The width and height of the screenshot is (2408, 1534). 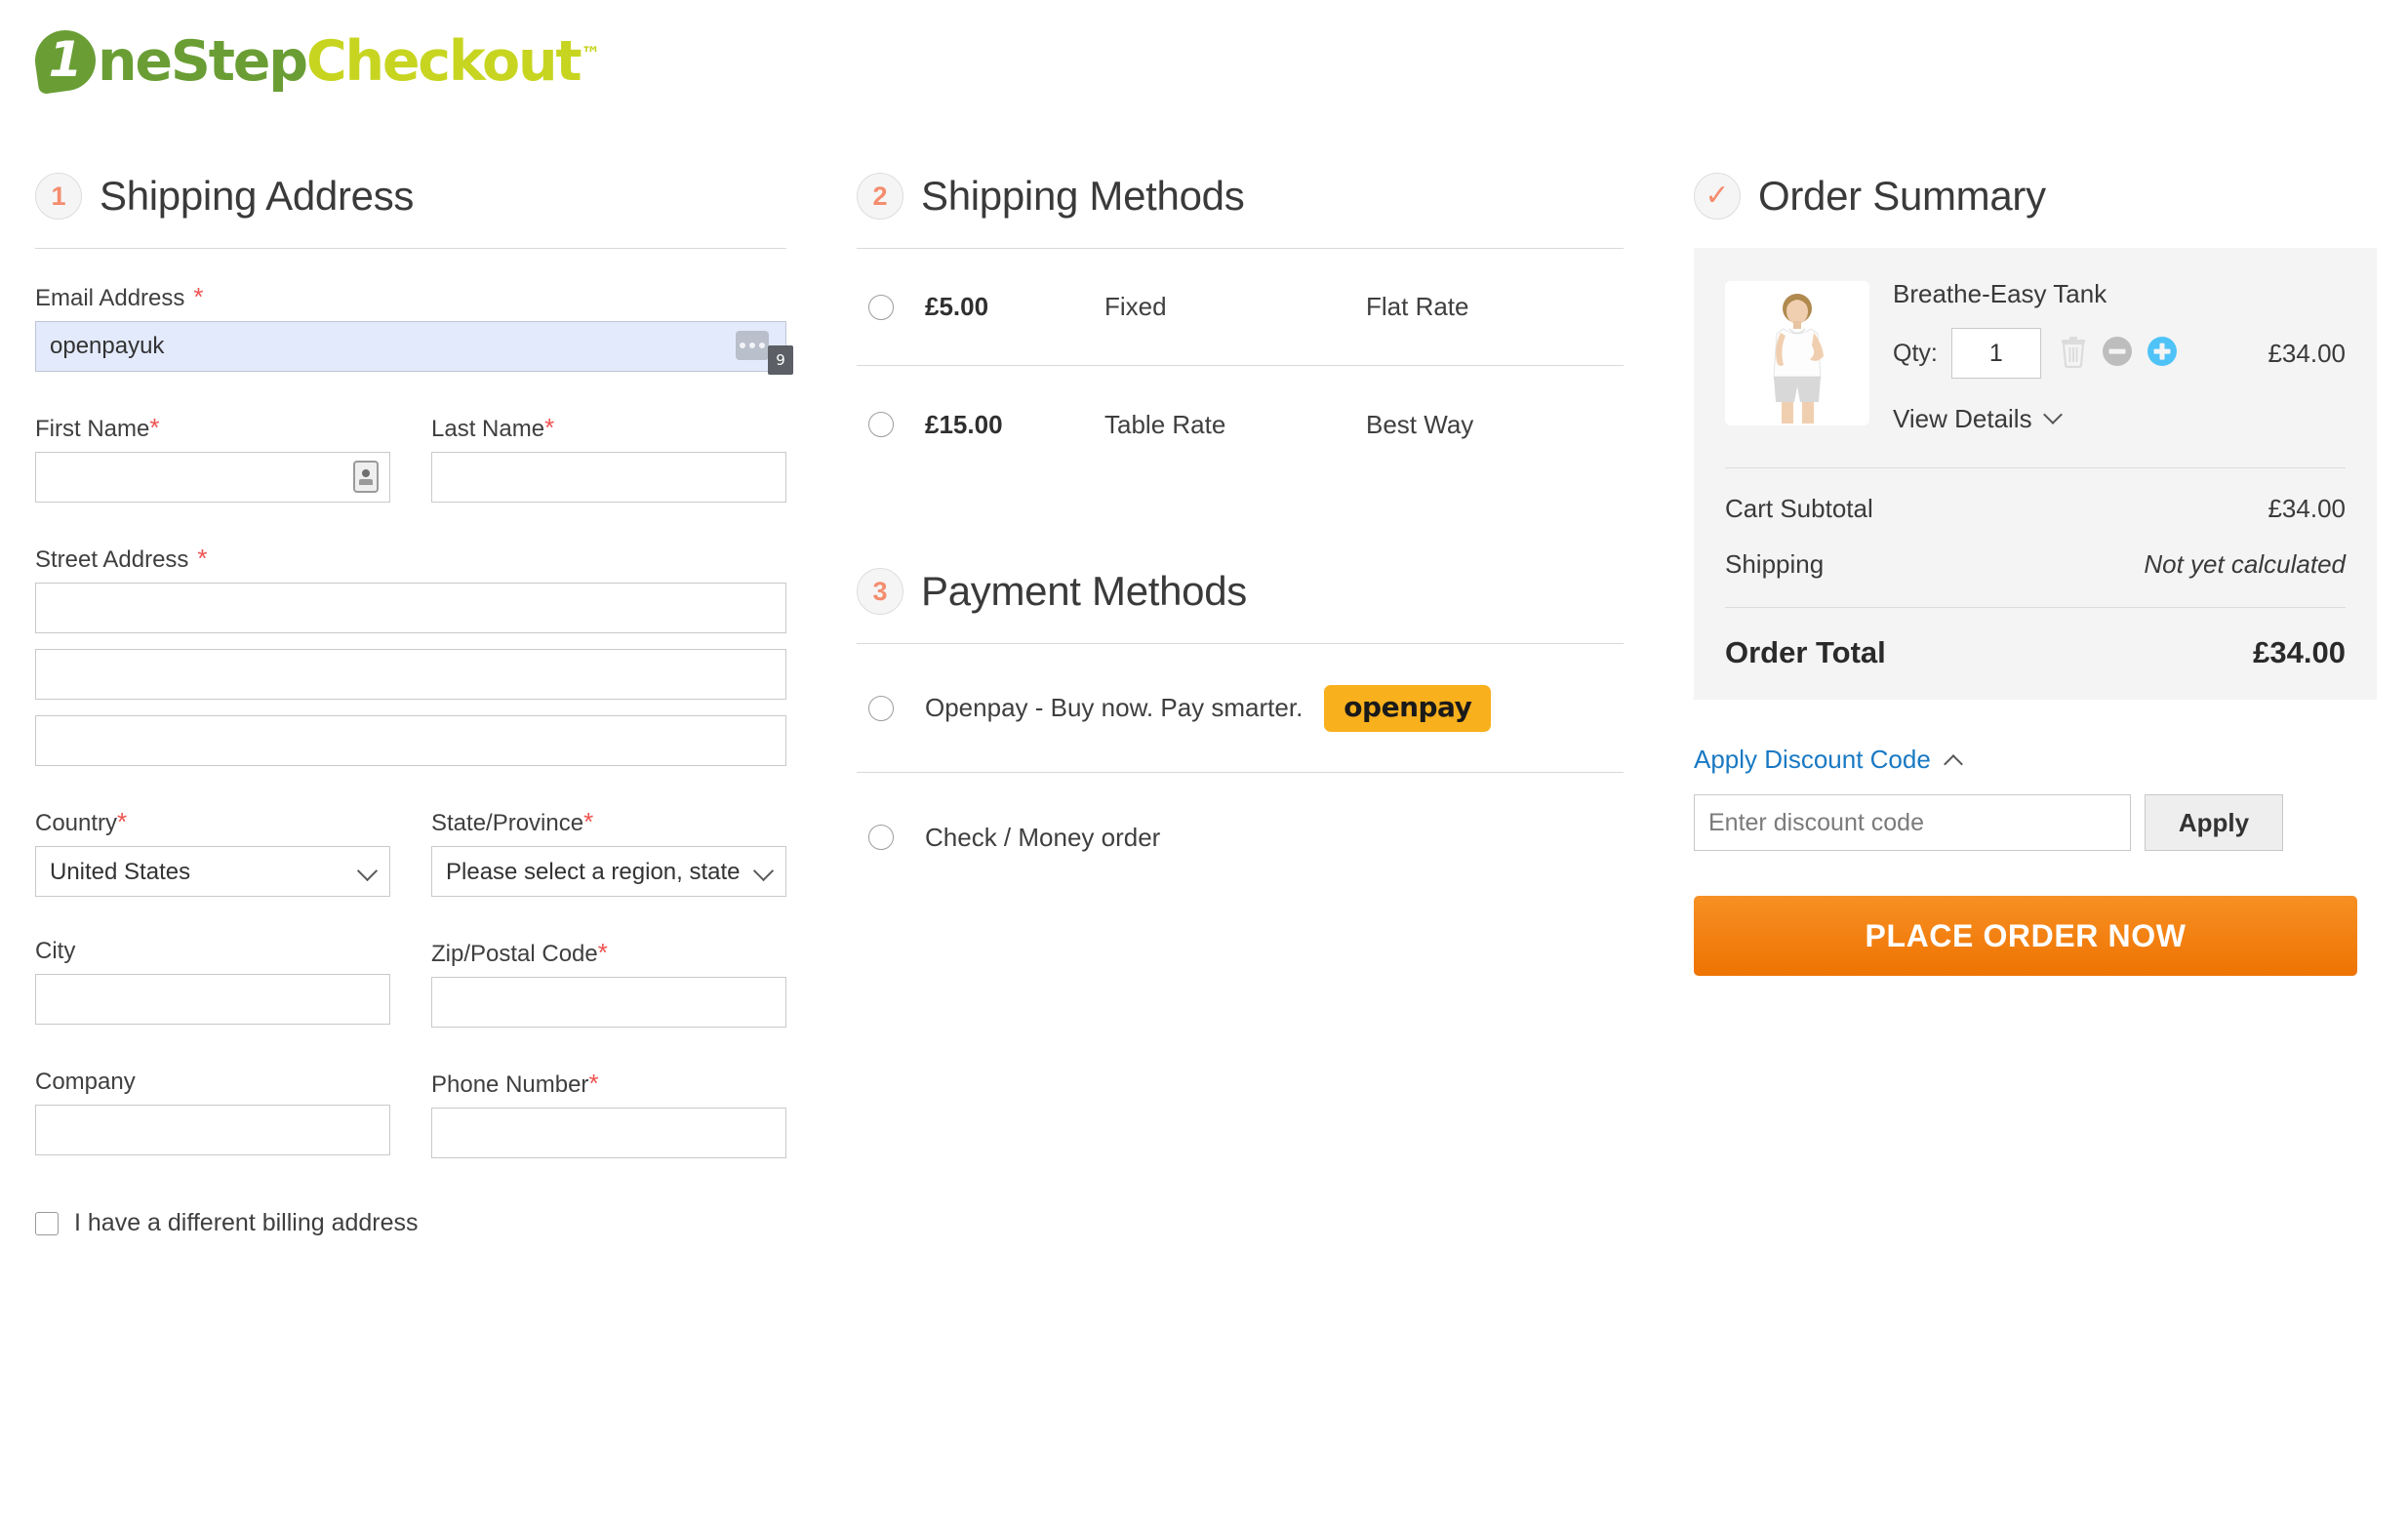 What do you see at coordinates (123, 821) in the screenshot?
I see `country-required-asterisk: *` at bounding box center [123, 821].